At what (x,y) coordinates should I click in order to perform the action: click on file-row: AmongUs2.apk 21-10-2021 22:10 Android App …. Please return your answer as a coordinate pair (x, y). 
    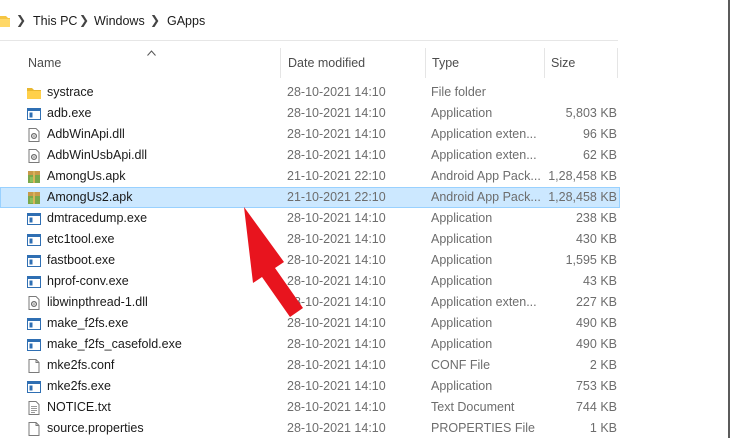
    Looking at the image, I should click on (310, 197).